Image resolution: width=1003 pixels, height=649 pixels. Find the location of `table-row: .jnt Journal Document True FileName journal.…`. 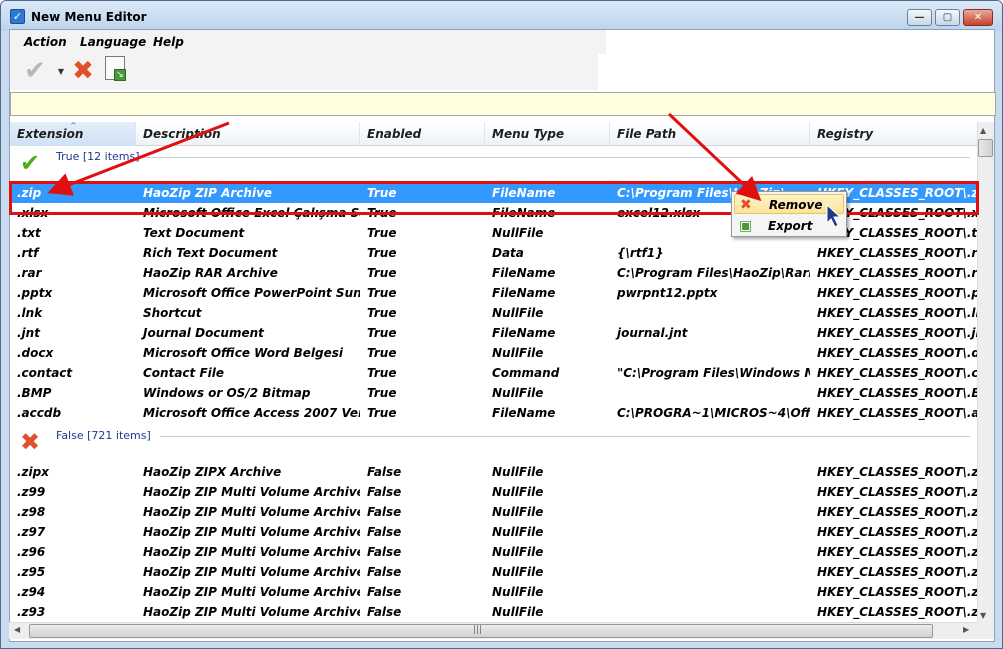

table-row: .jnt Journal Document True FileName journal.… is located at coordinates (495, 333).